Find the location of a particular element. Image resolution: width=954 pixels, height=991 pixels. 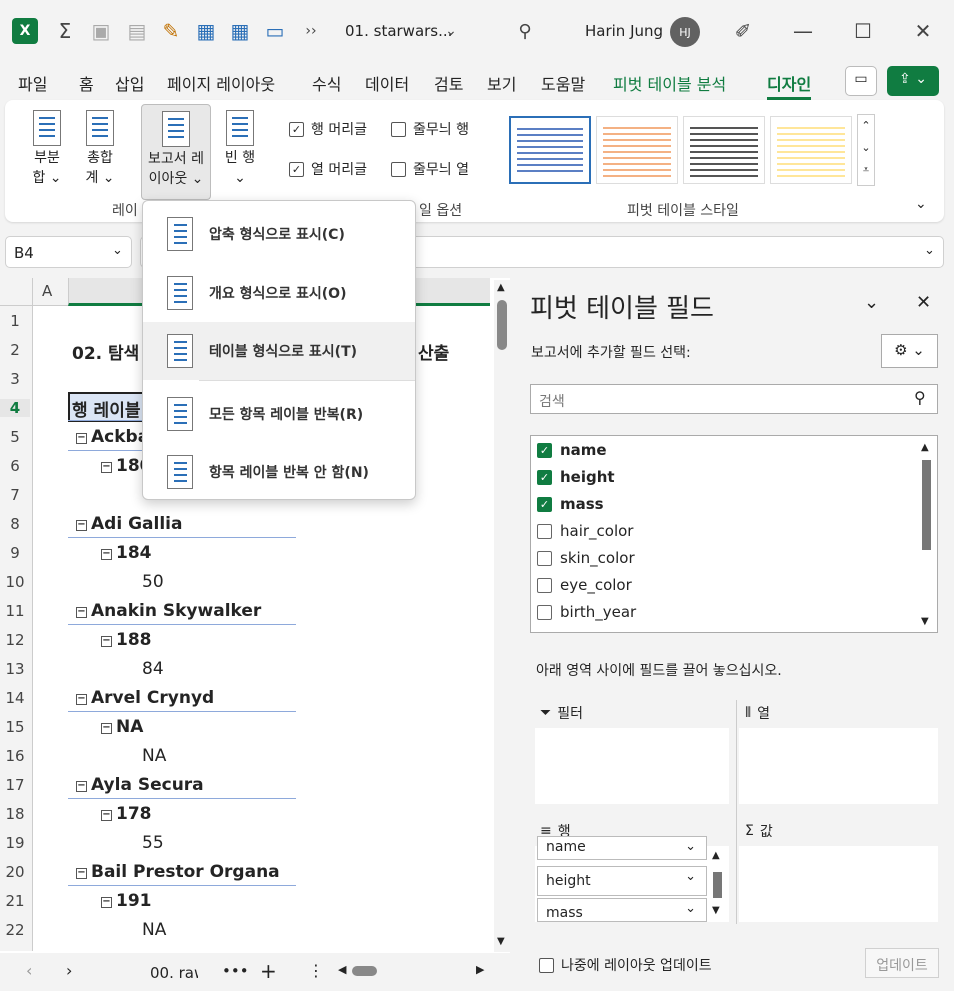

pivot-item-name: − Bail Prestor Organa is located at coordinates (178, 872).